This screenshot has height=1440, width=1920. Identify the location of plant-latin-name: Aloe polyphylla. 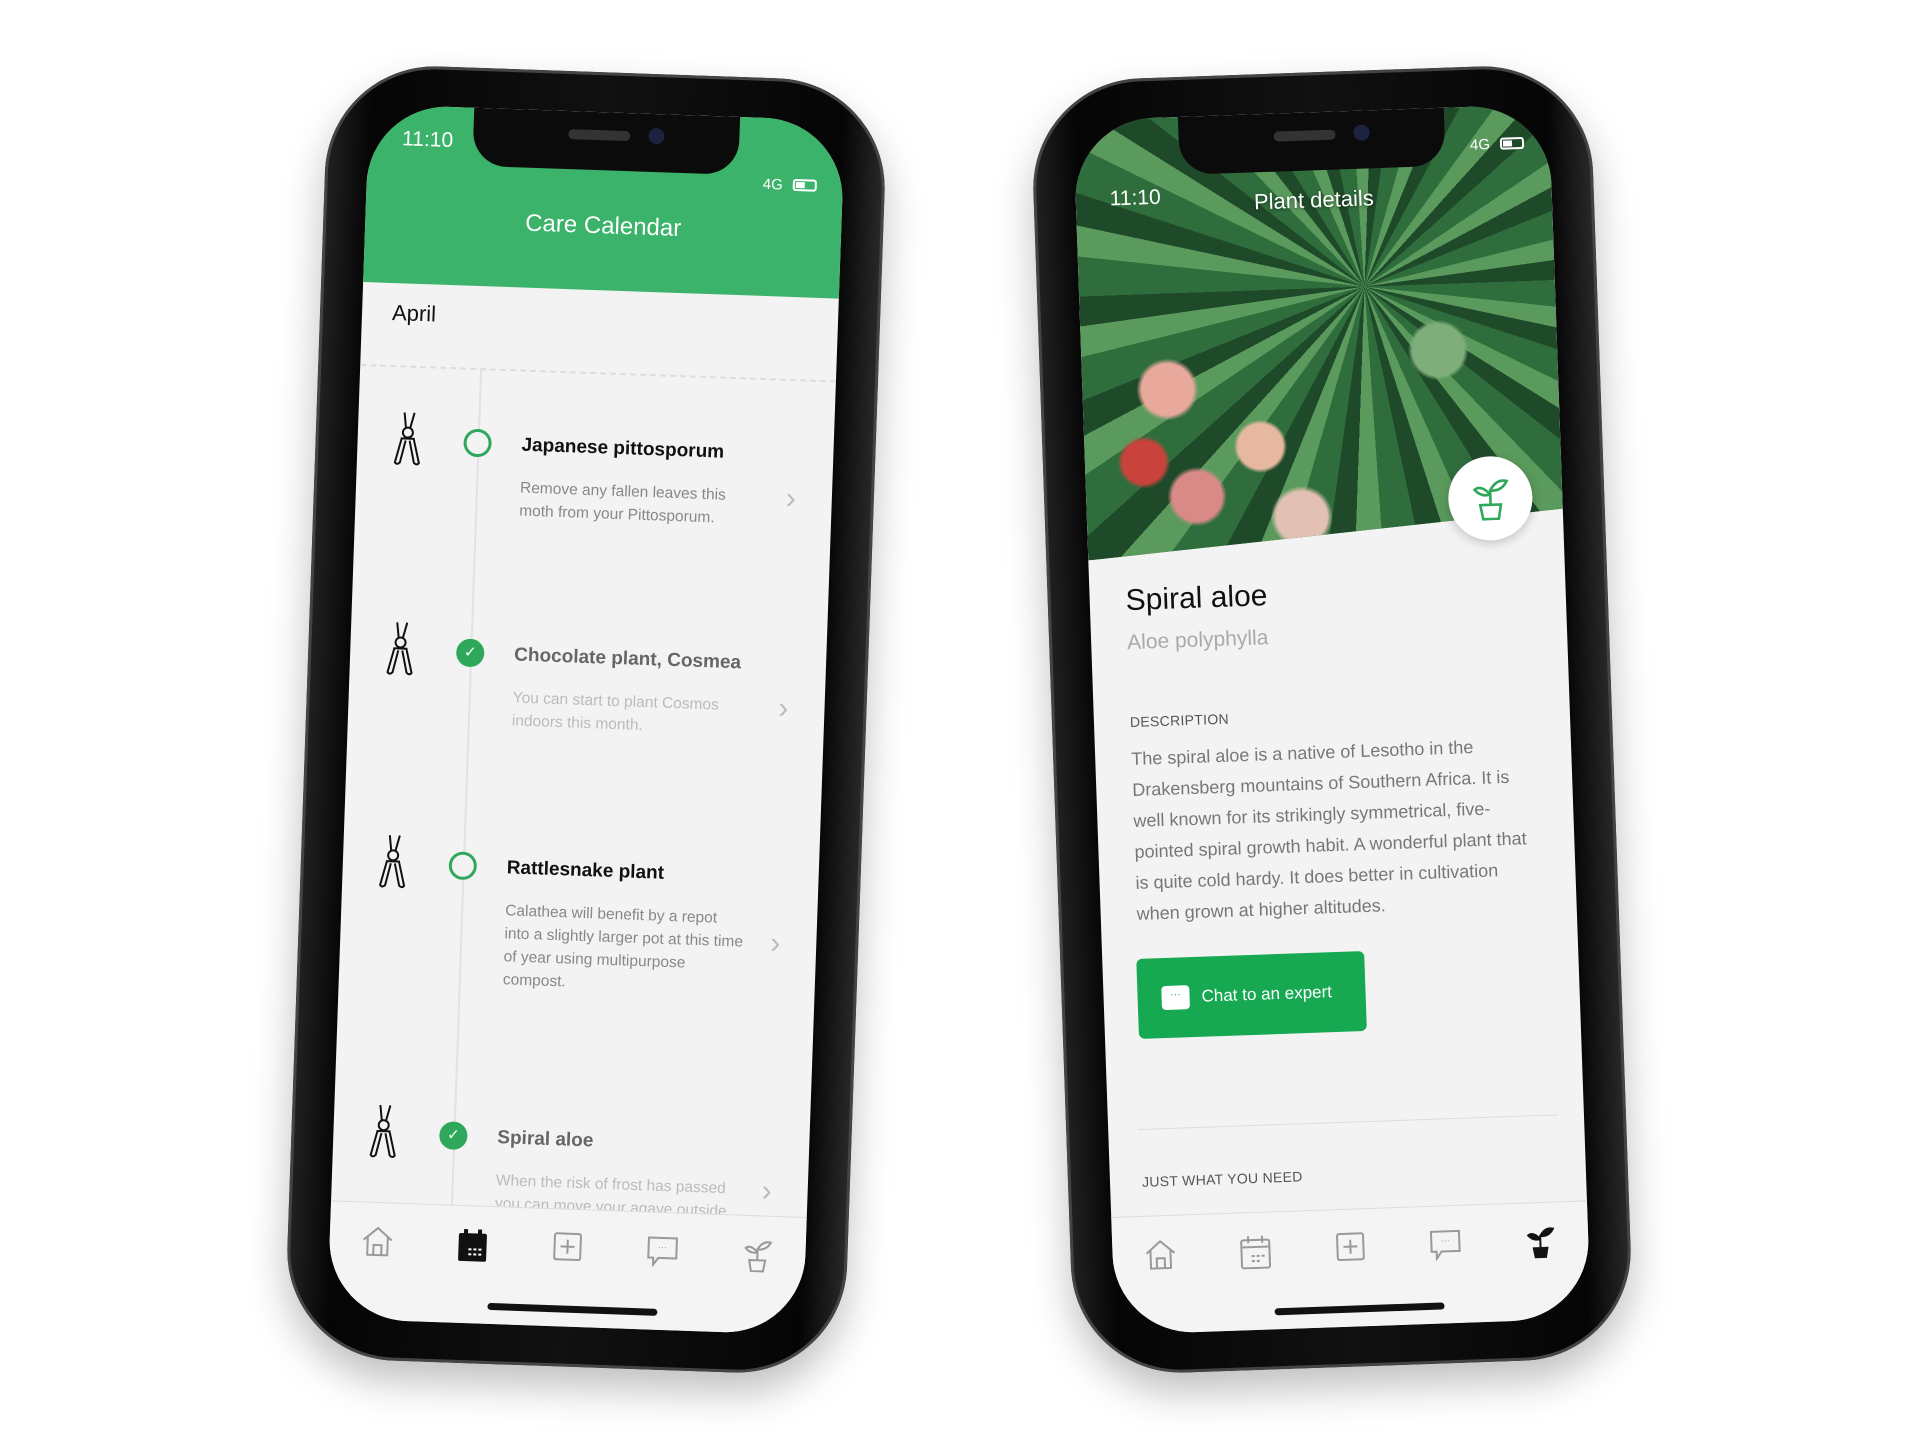
(1197, 640).